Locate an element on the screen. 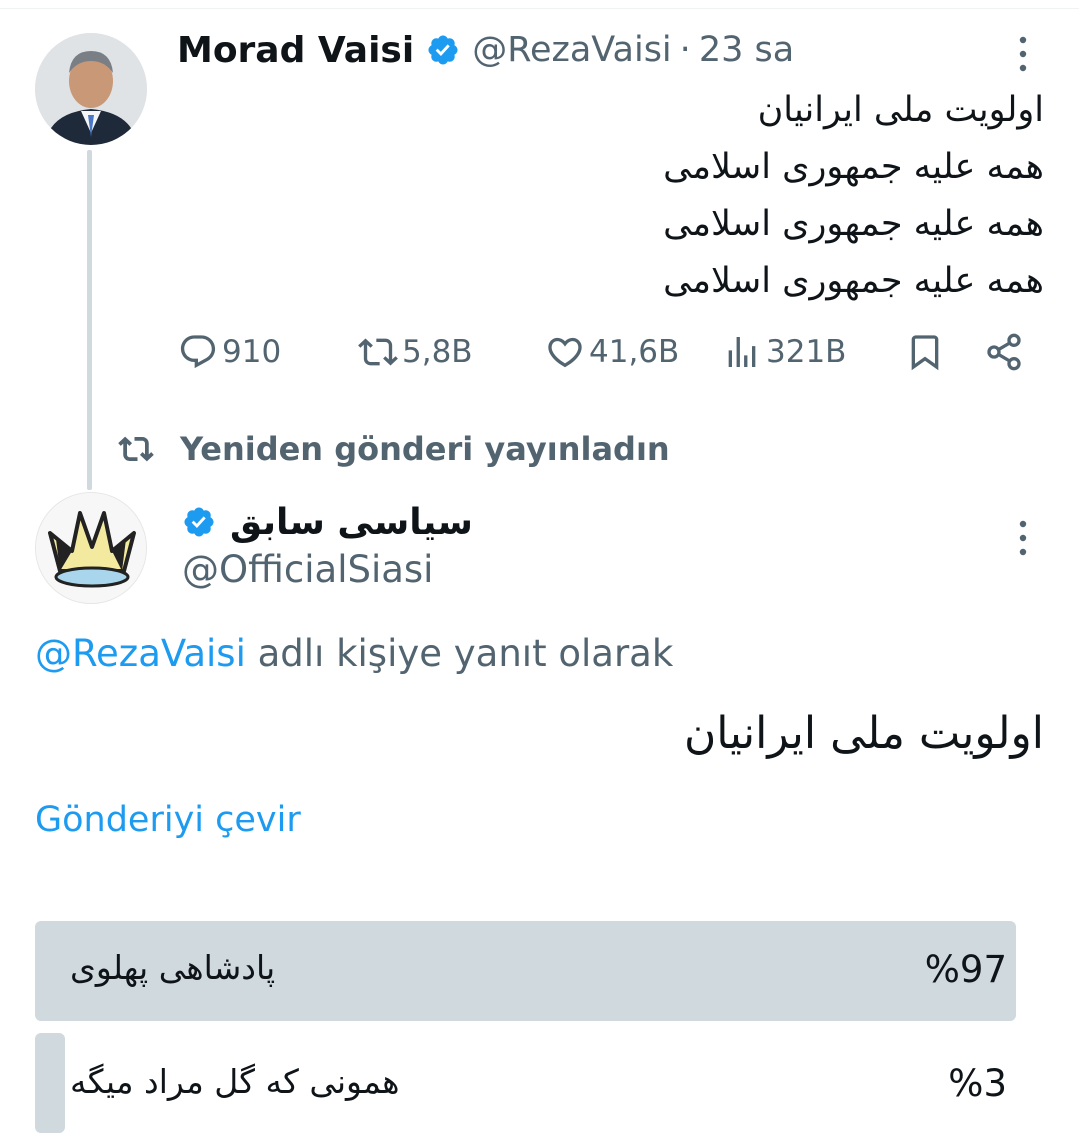  like-icon is located at coordinates (565, 352).